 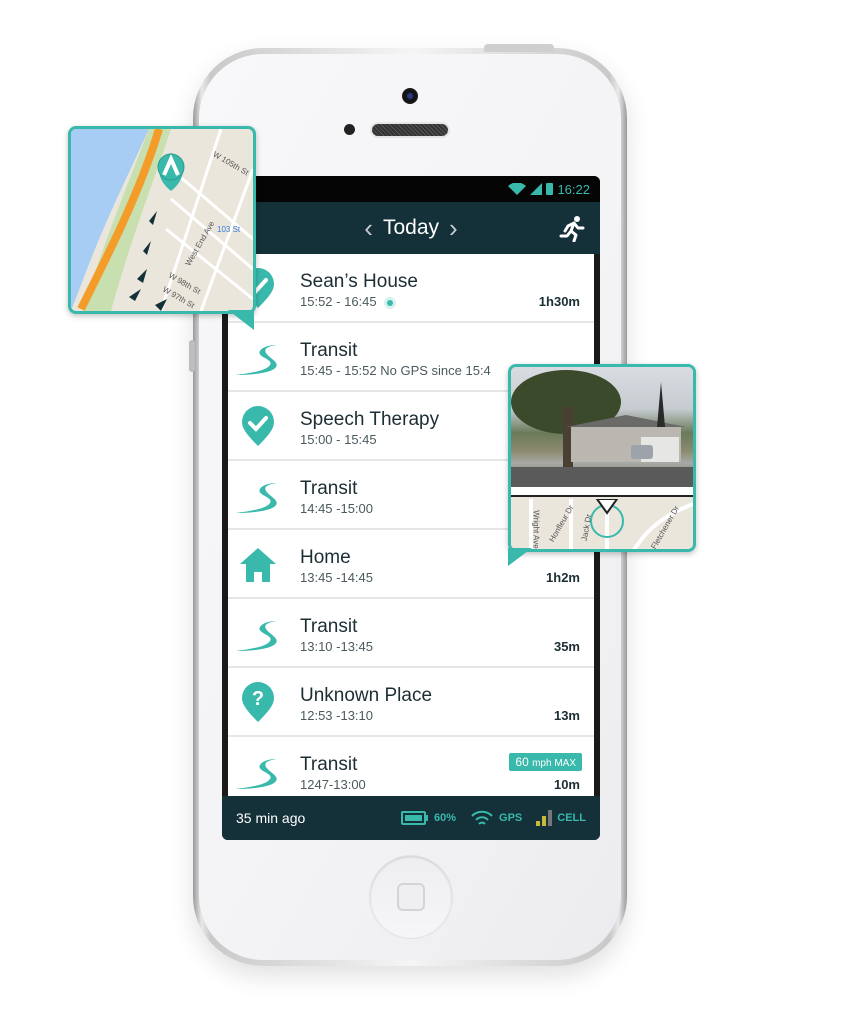 What do you see at coordinates (602, 492) in the screenshot?
I see `street-view-divider` at bounding box center [602, 492].